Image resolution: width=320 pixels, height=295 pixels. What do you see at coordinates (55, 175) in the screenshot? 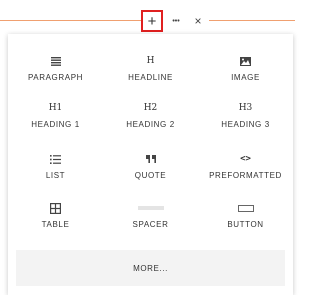
I see `block-label: LIST` at bounding box center [55, 175].